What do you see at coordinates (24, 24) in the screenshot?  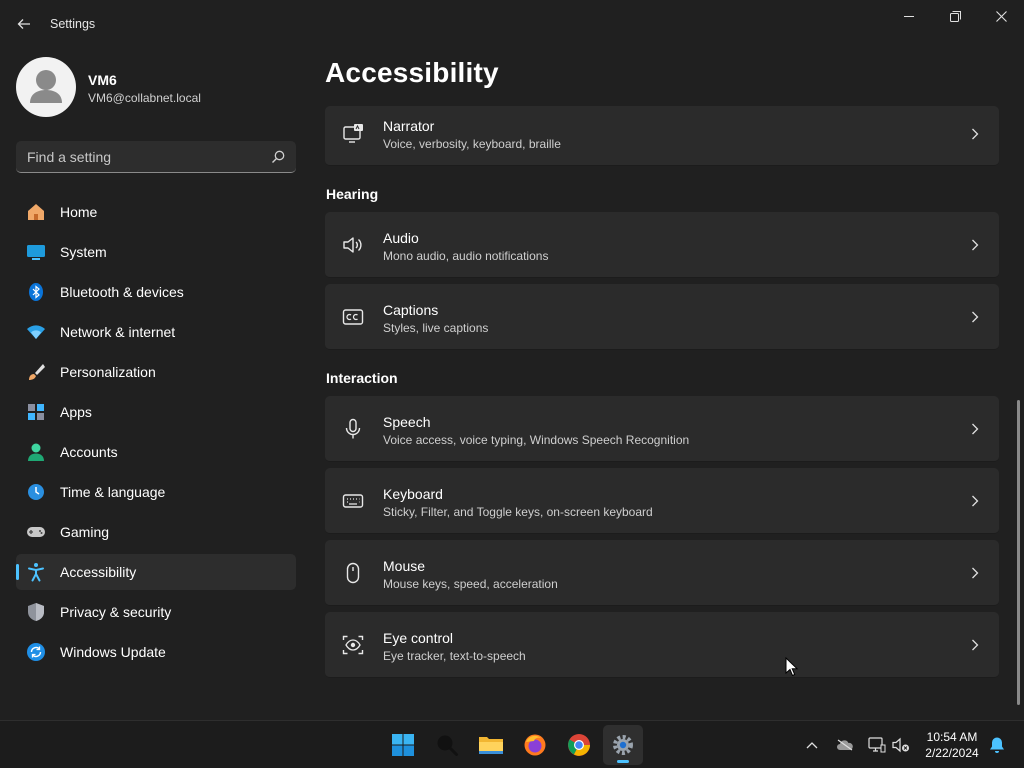 I see `back-arrow-icon` at bounding box center [24, 24].